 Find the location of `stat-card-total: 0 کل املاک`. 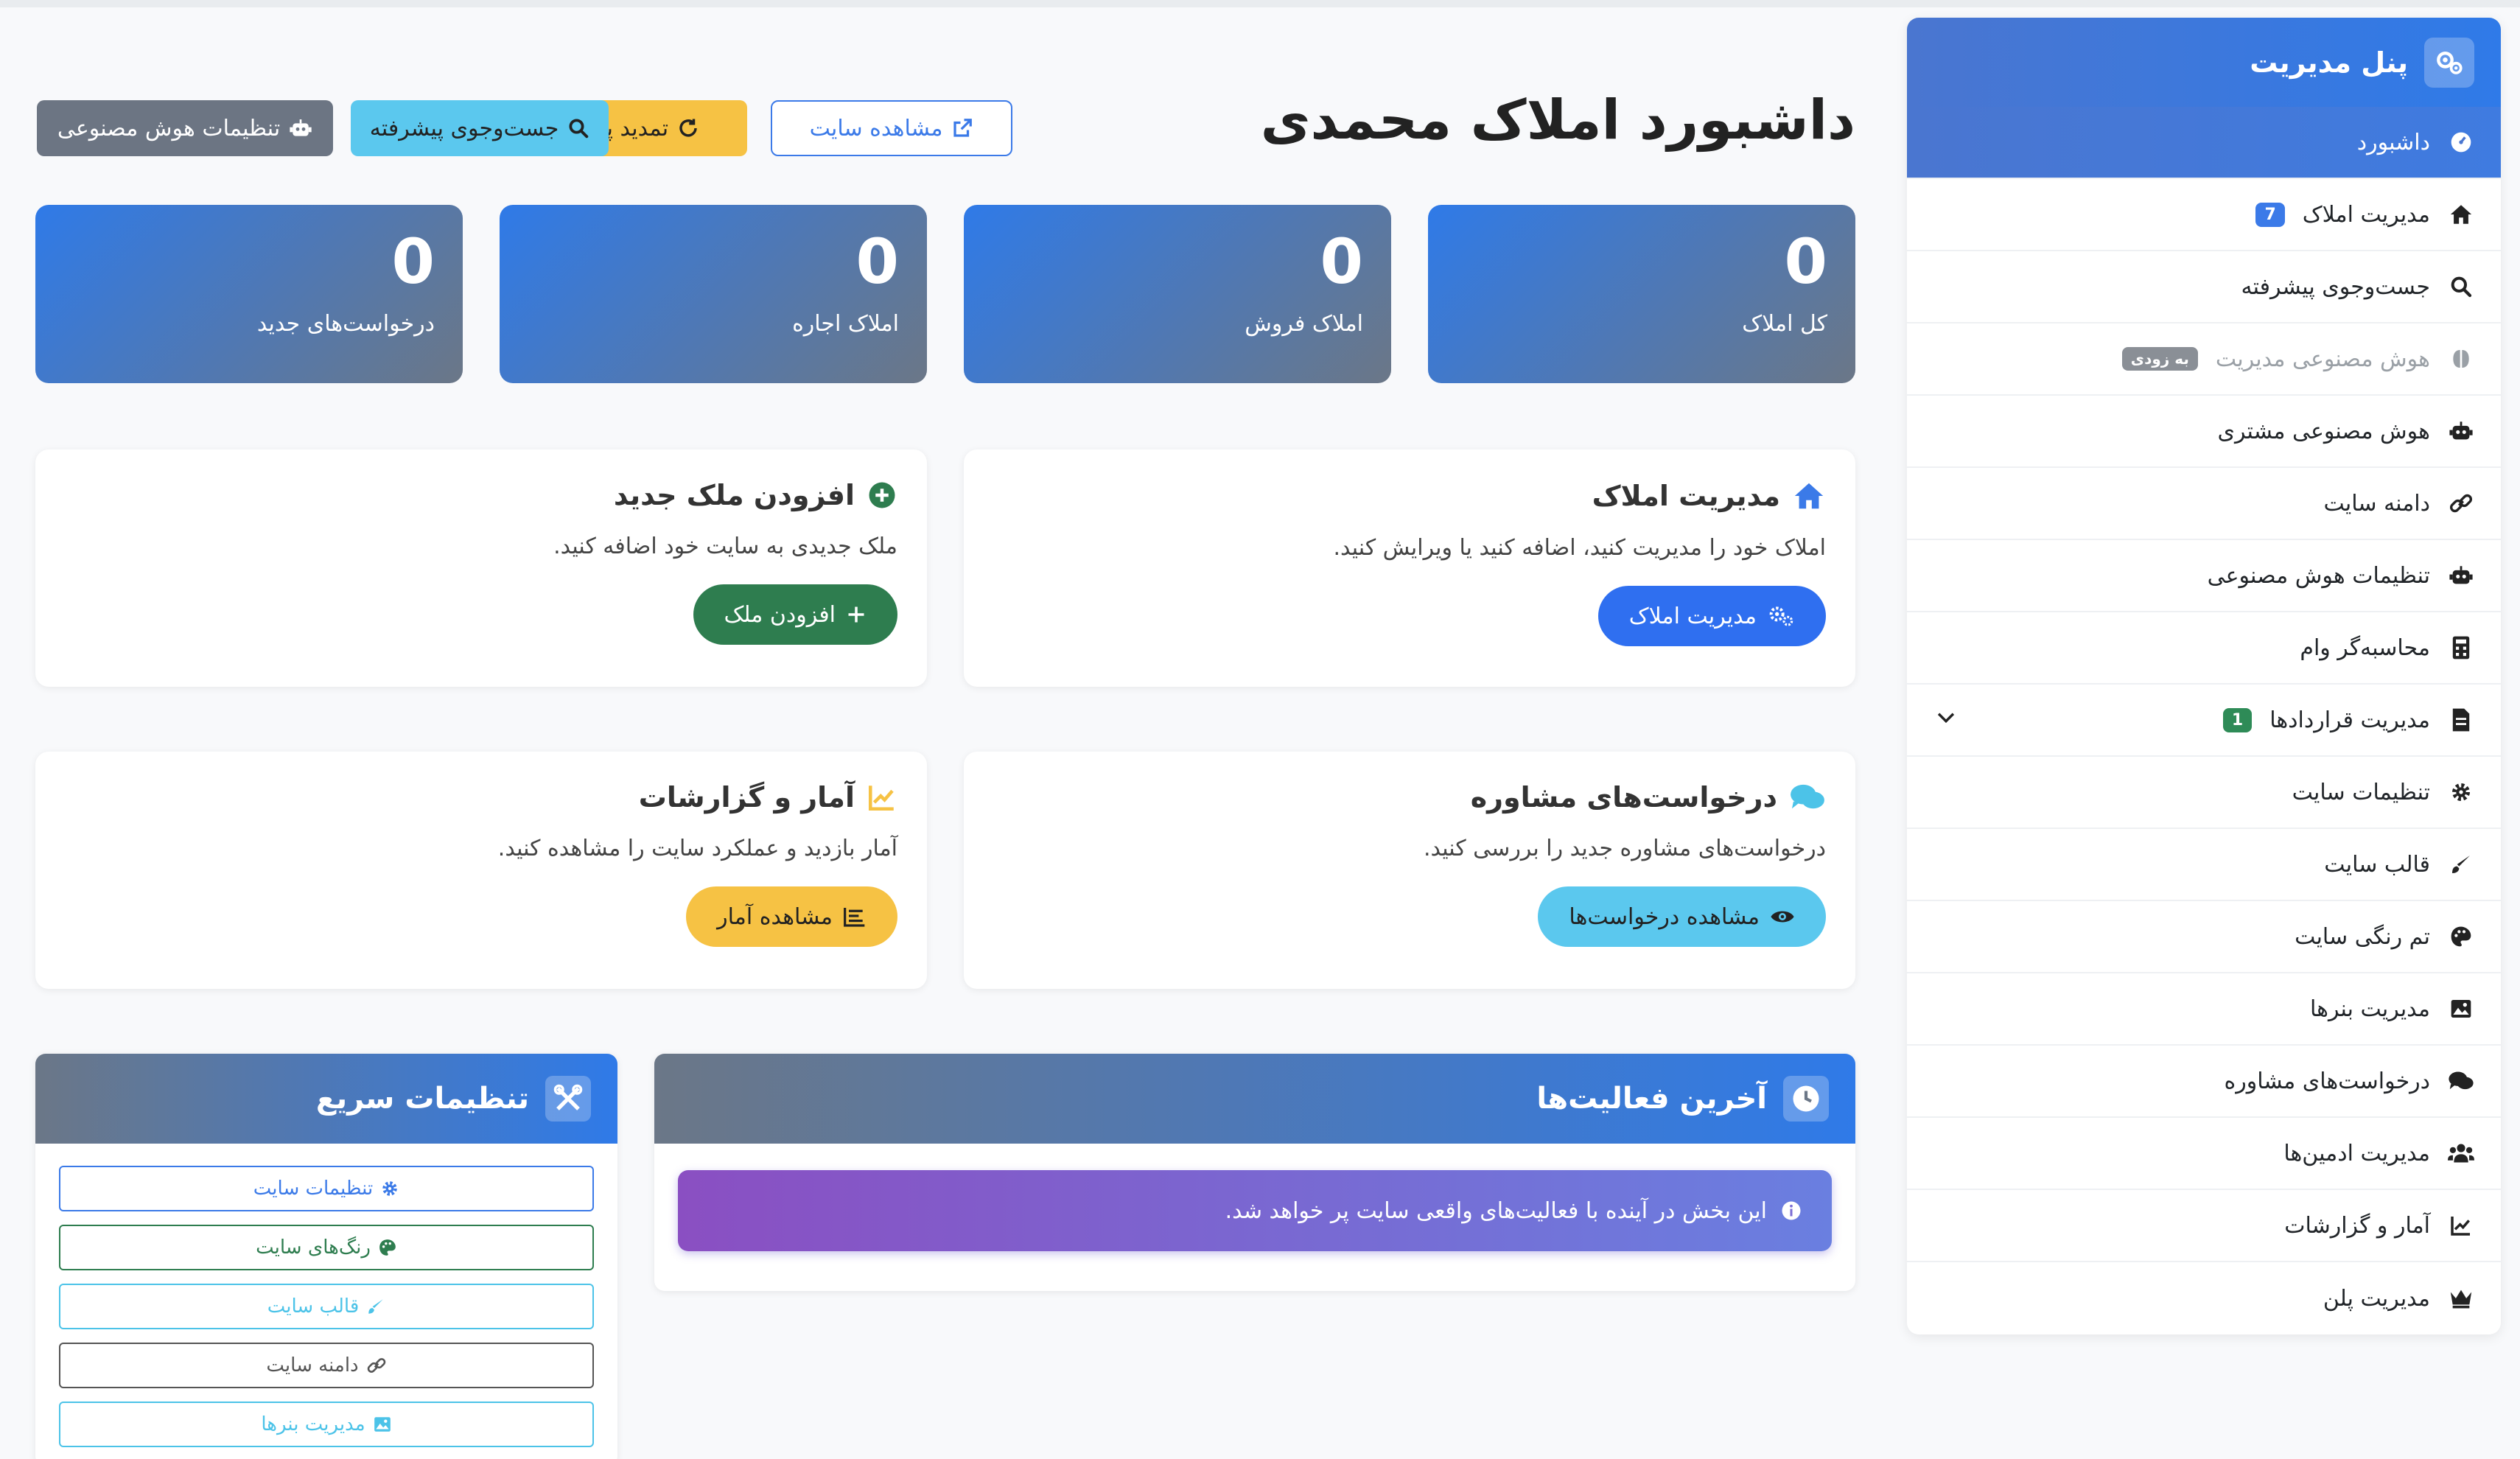

stat-card-total: 0 کل املاک is located at coordinates (1641, 294).